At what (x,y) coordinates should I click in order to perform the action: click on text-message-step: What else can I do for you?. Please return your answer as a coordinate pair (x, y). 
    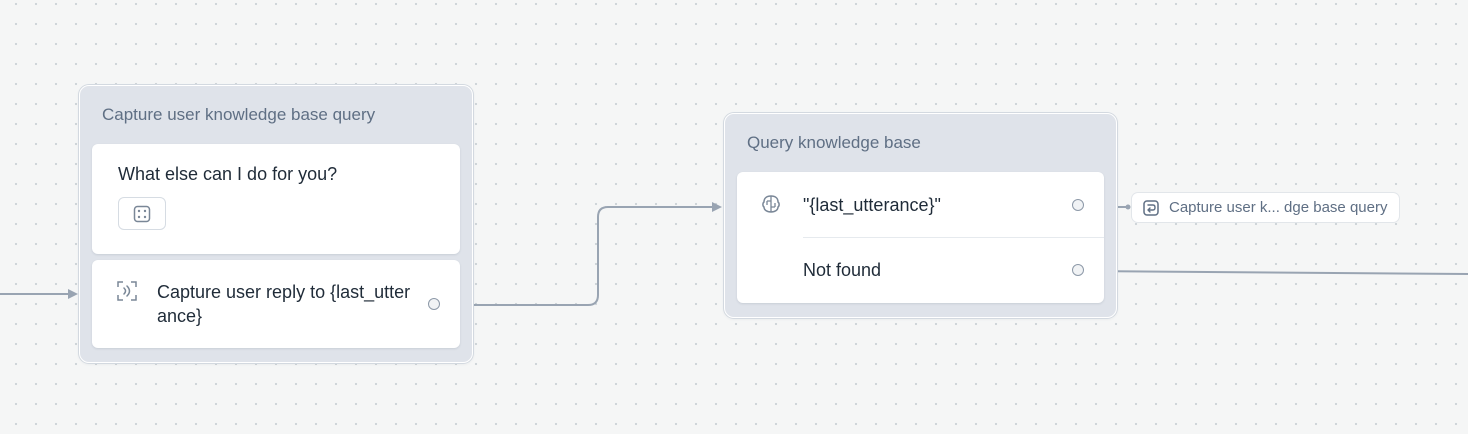
    Looking at the image, I should click on (276, 199).